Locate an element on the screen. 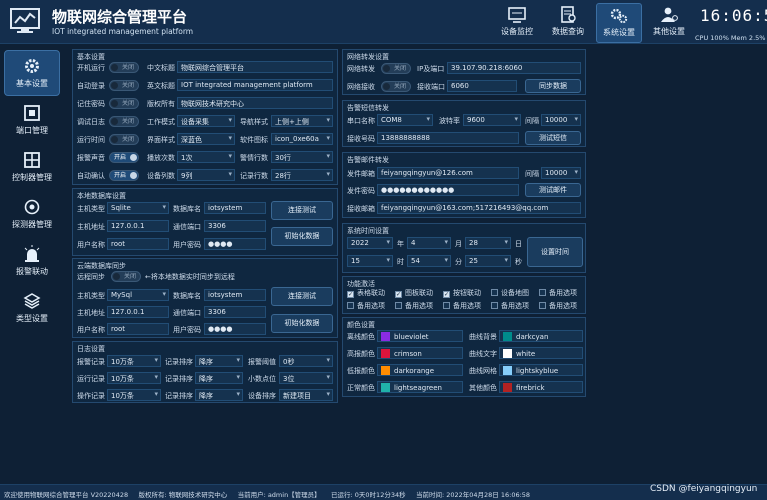 The height and width of the screenshot is (500, 767). alarm-light-icon is located at coordinates (32, 253).